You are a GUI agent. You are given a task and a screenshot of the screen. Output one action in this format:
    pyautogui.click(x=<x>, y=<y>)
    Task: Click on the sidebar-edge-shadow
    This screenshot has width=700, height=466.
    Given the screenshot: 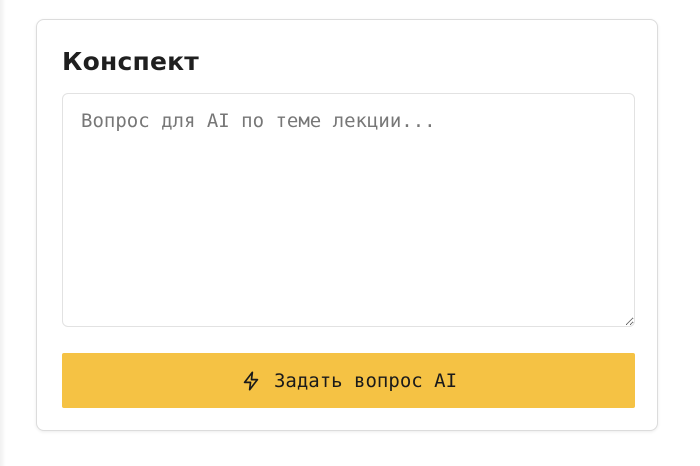 What is the action you would take?
    pyautogui.click(x=3, y=233)
    